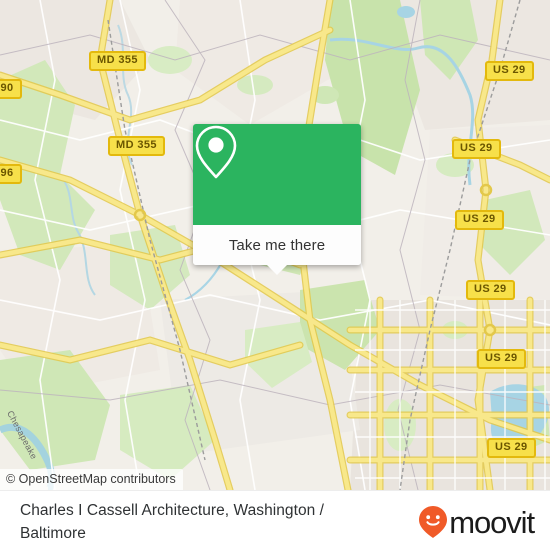 This screenshot has width=550, height=550. I want to click on map-pin-icon, so click(216, 152).